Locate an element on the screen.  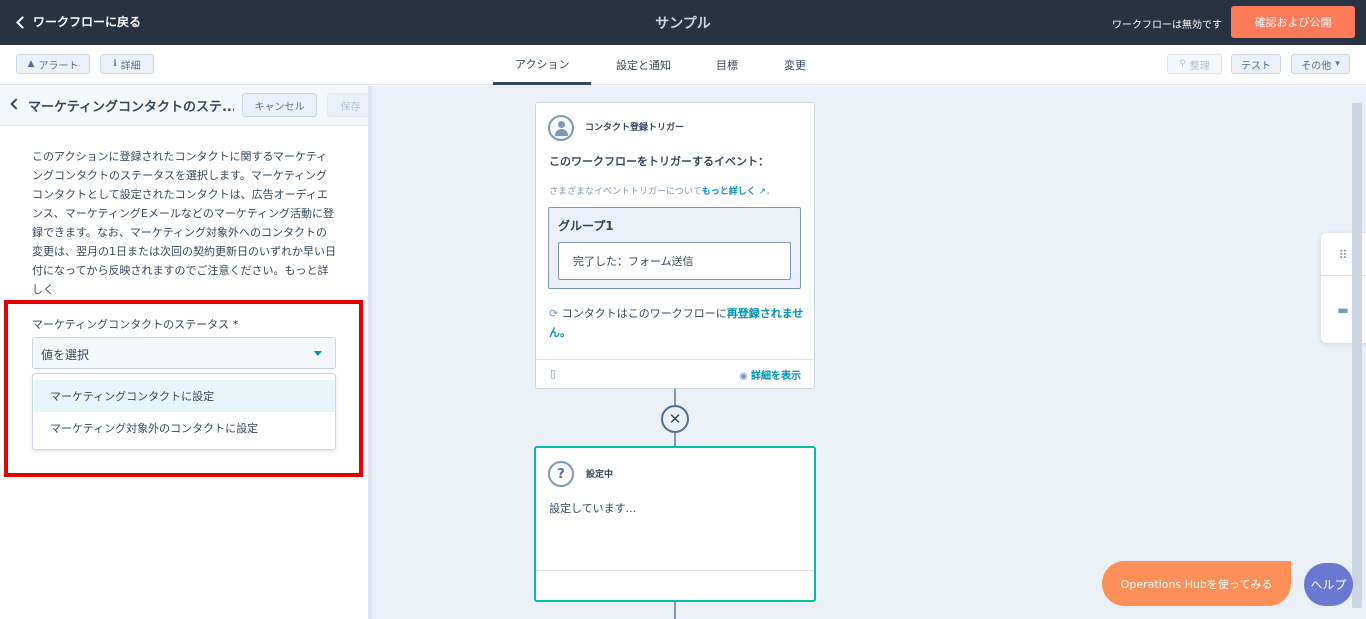
back-to-workflows-link: ワークフローに戻る is located at coordinates (79, 21).